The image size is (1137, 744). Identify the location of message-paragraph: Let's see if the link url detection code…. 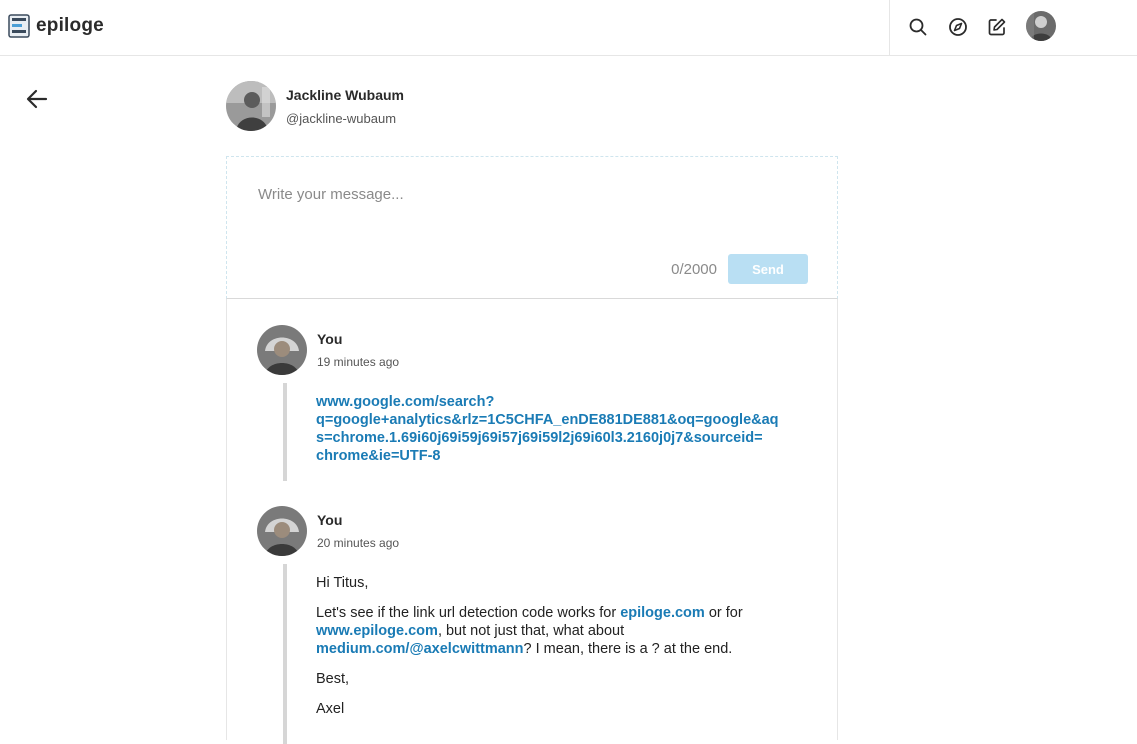
(529, 631).